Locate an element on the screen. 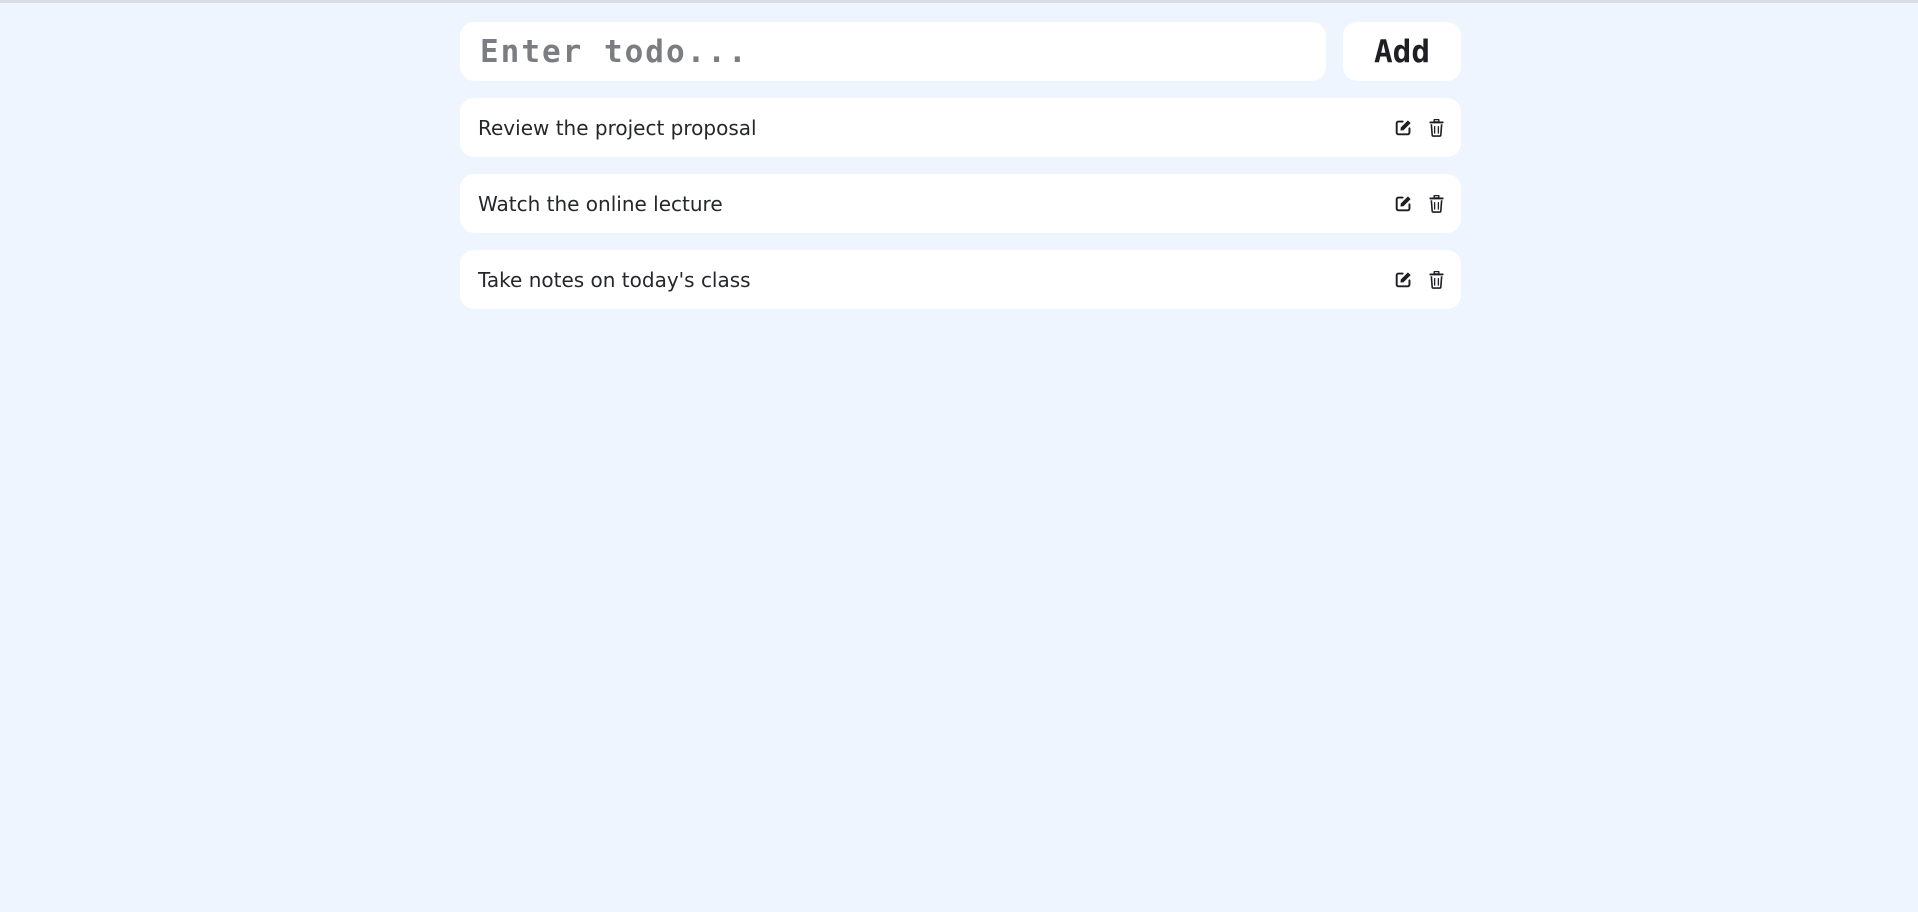  todo-text: Watch the online lecture is located at coordinates (600, 203).